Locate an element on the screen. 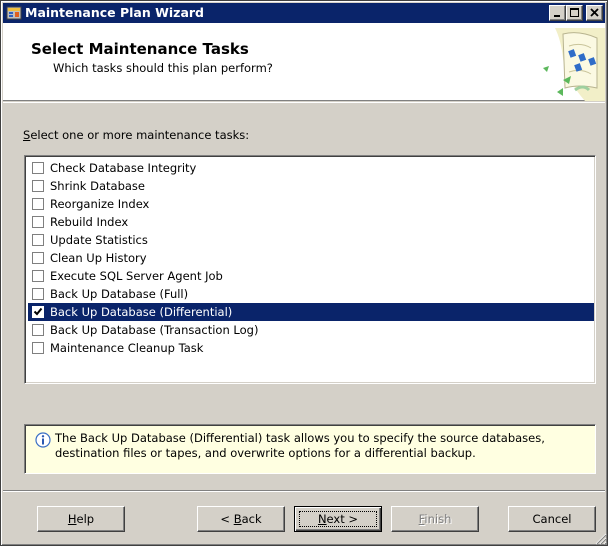 This screenshot has height=546, width=608. task-label: Shrink Database is located at coordinates (97, 186).